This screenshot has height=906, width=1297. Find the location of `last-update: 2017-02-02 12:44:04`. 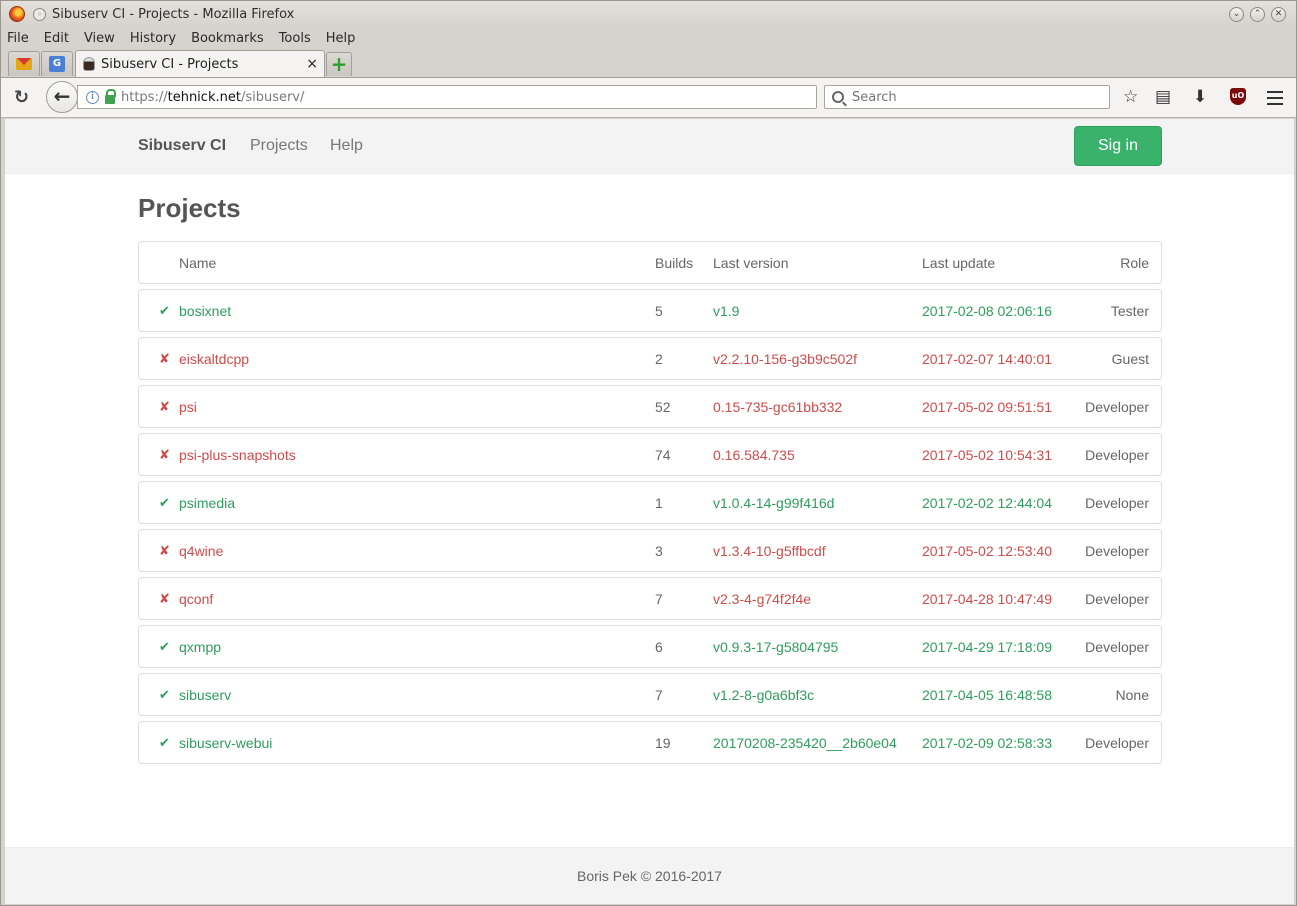

last-update: 2017-02-02 12:44:04 is located at coordinates (987, 503).